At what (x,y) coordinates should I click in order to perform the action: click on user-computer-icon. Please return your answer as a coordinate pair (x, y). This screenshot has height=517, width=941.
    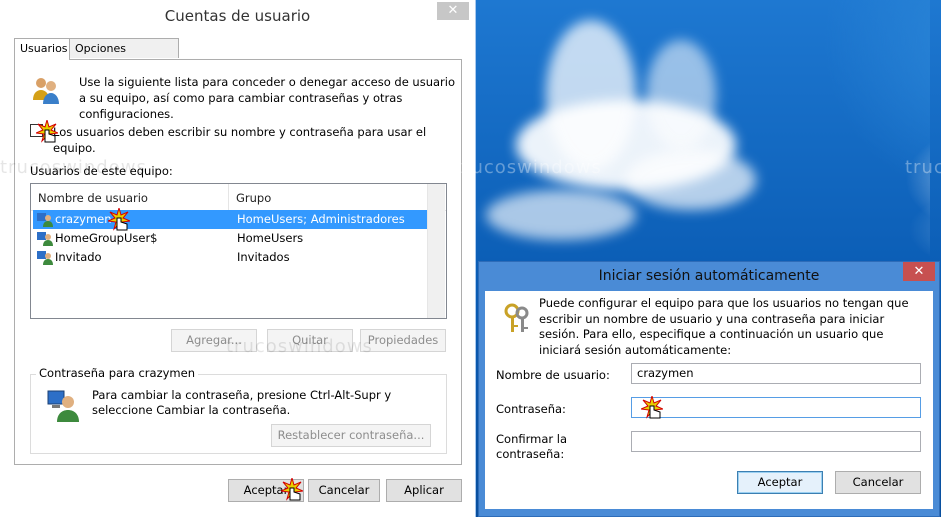
    Looking at the image, I should click on (63, 406).